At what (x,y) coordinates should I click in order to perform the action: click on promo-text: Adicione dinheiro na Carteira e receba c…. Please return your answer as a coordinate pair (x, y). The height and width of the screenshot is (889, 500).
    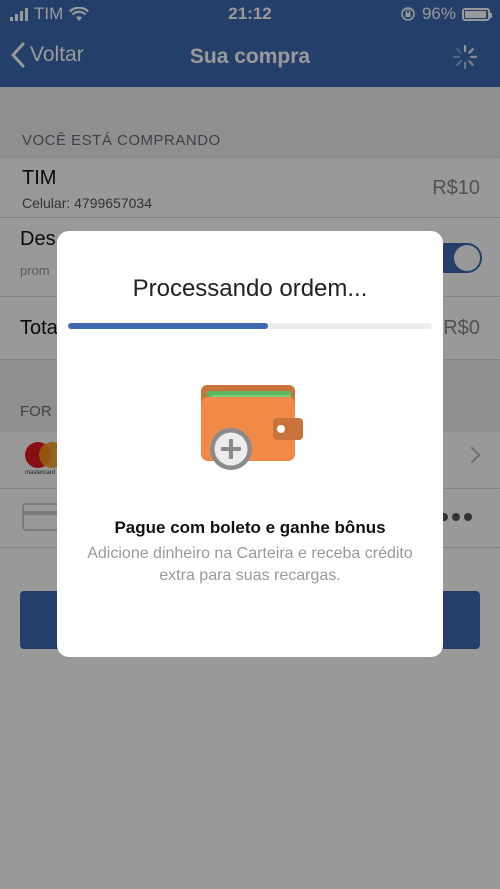
    Looking at the image, I should click on (250, 564).